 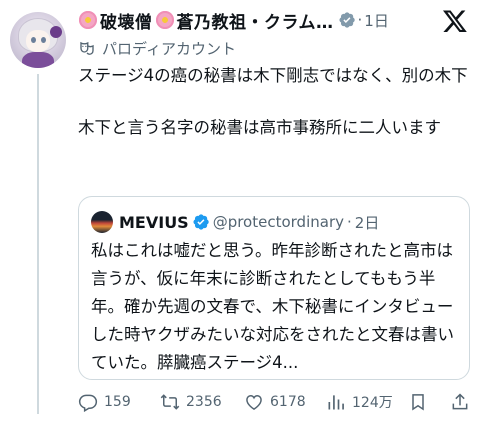 What do you see at coordinates (254, 402) in the screenshot?
I see `heart-icon` at bounding box center [254, 402].